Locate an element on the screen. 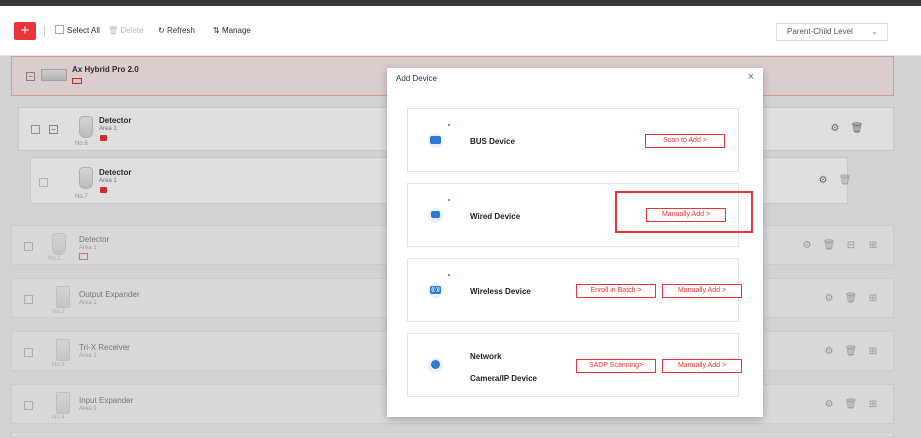 This screenshot has width=921, height=438. wired-device-icon is located at coordinates (435, 215).